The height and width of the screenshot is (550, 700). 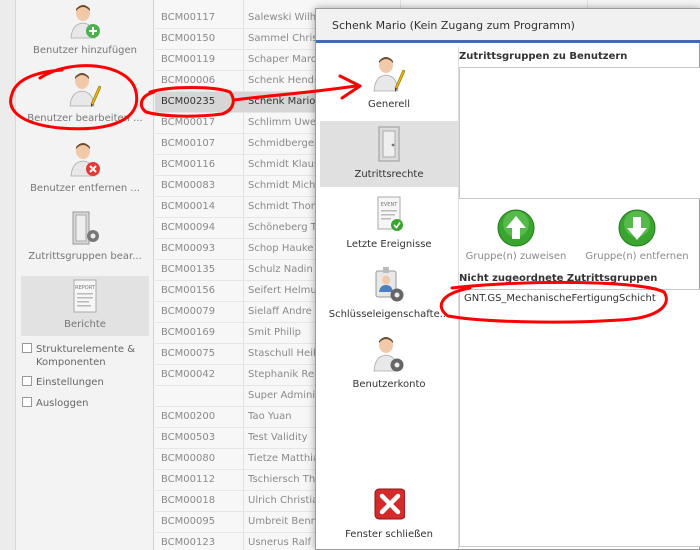 What do you see at coordinates (282, 17) in the screenshot?
I see `user-name-cell: Salewski Wilhelm` at bounding box center [282, 17].